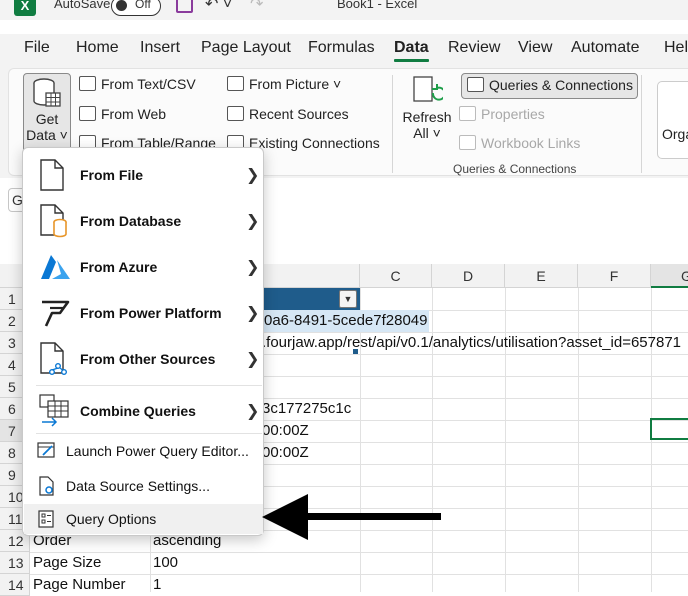  Describe the element at coordinates (467, 142) in the screenshot. I see `link-icon` at that location.